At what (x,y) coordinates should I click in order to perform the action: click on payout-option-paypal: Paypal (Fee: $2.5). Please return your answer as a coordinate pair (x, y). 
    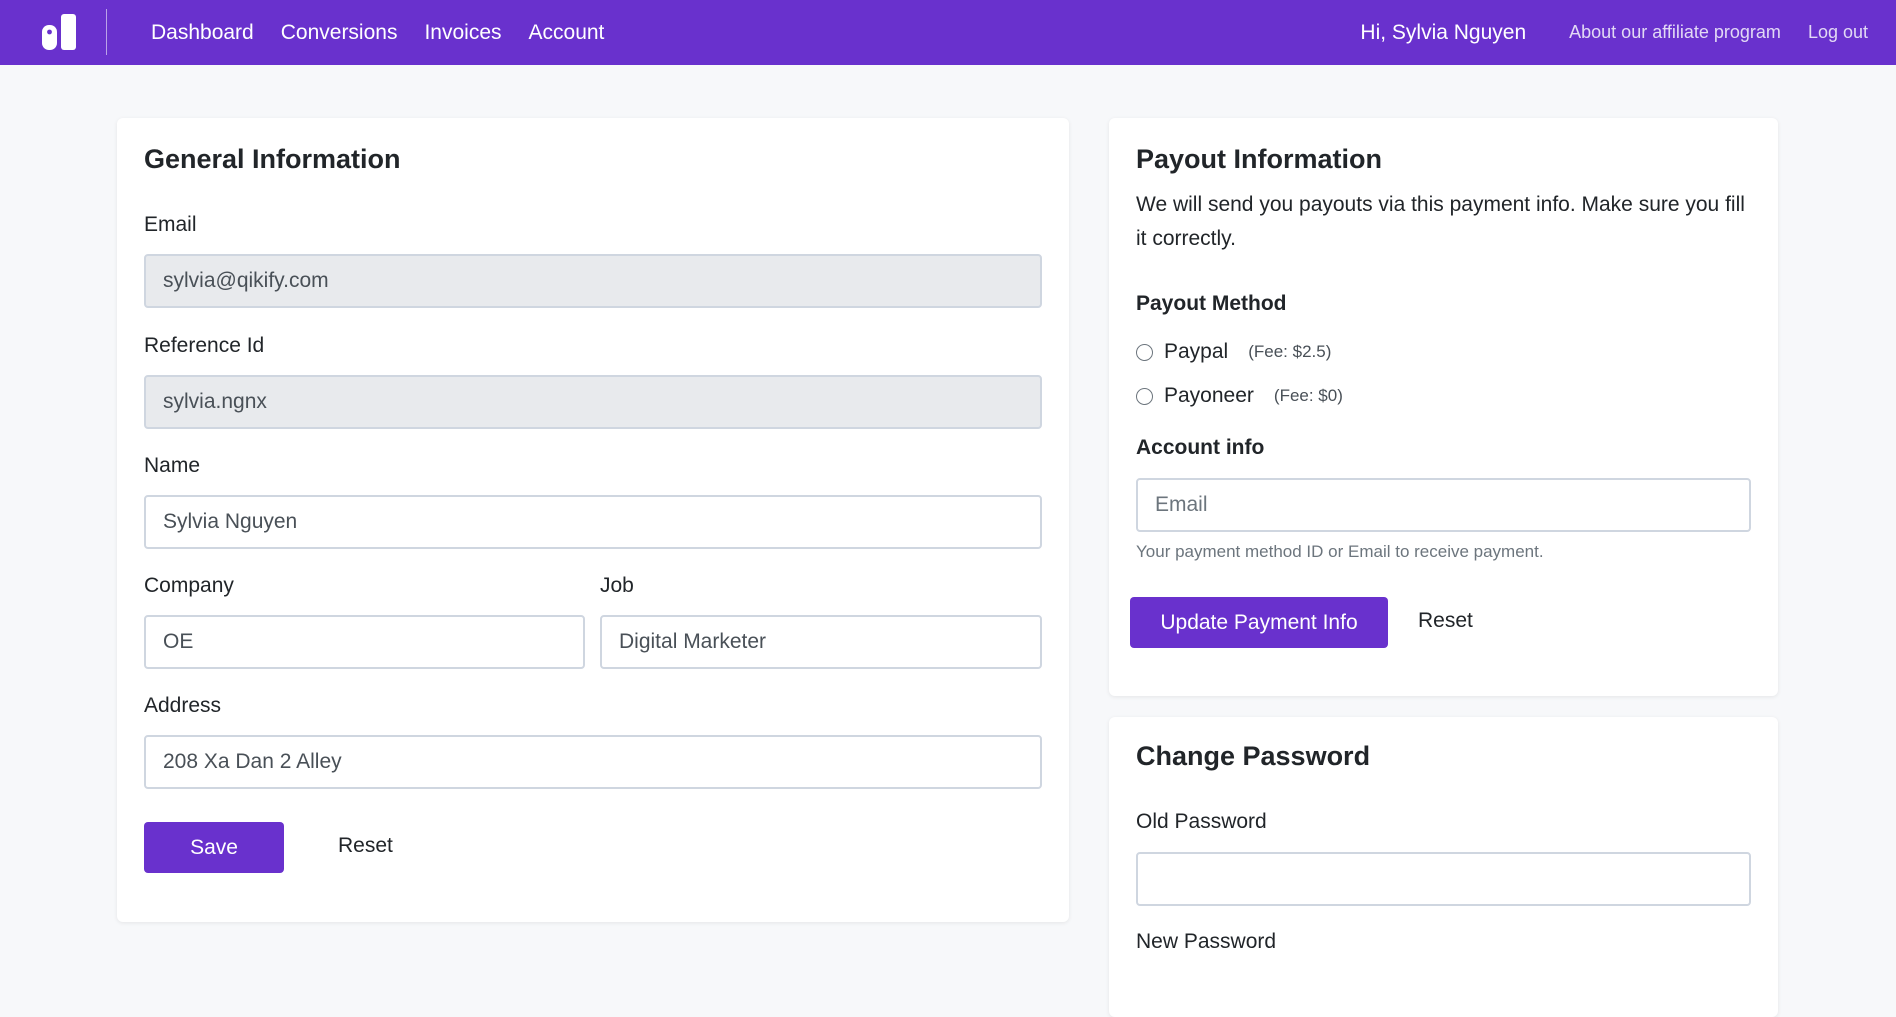
    Looking at the image, I should click on (1233, 352).